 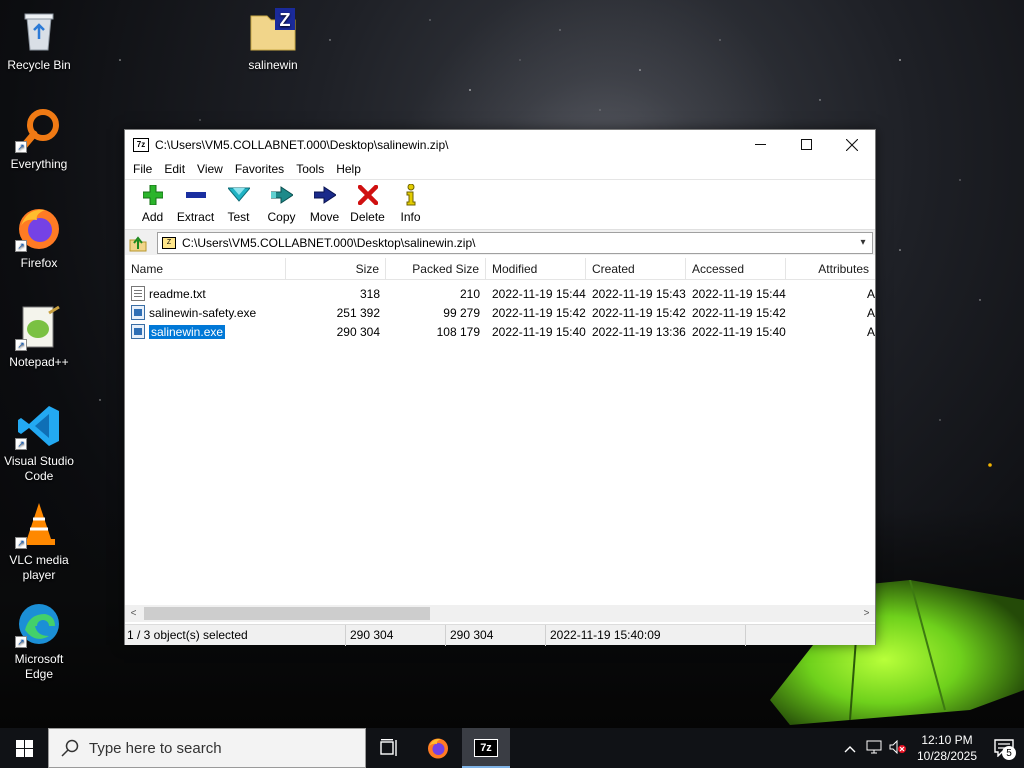 What do you see at coordinates (235, 635) in the screenshot?
I see `status-selection: 1 / 3 object(s) selected` at bounding box center [235, 635].